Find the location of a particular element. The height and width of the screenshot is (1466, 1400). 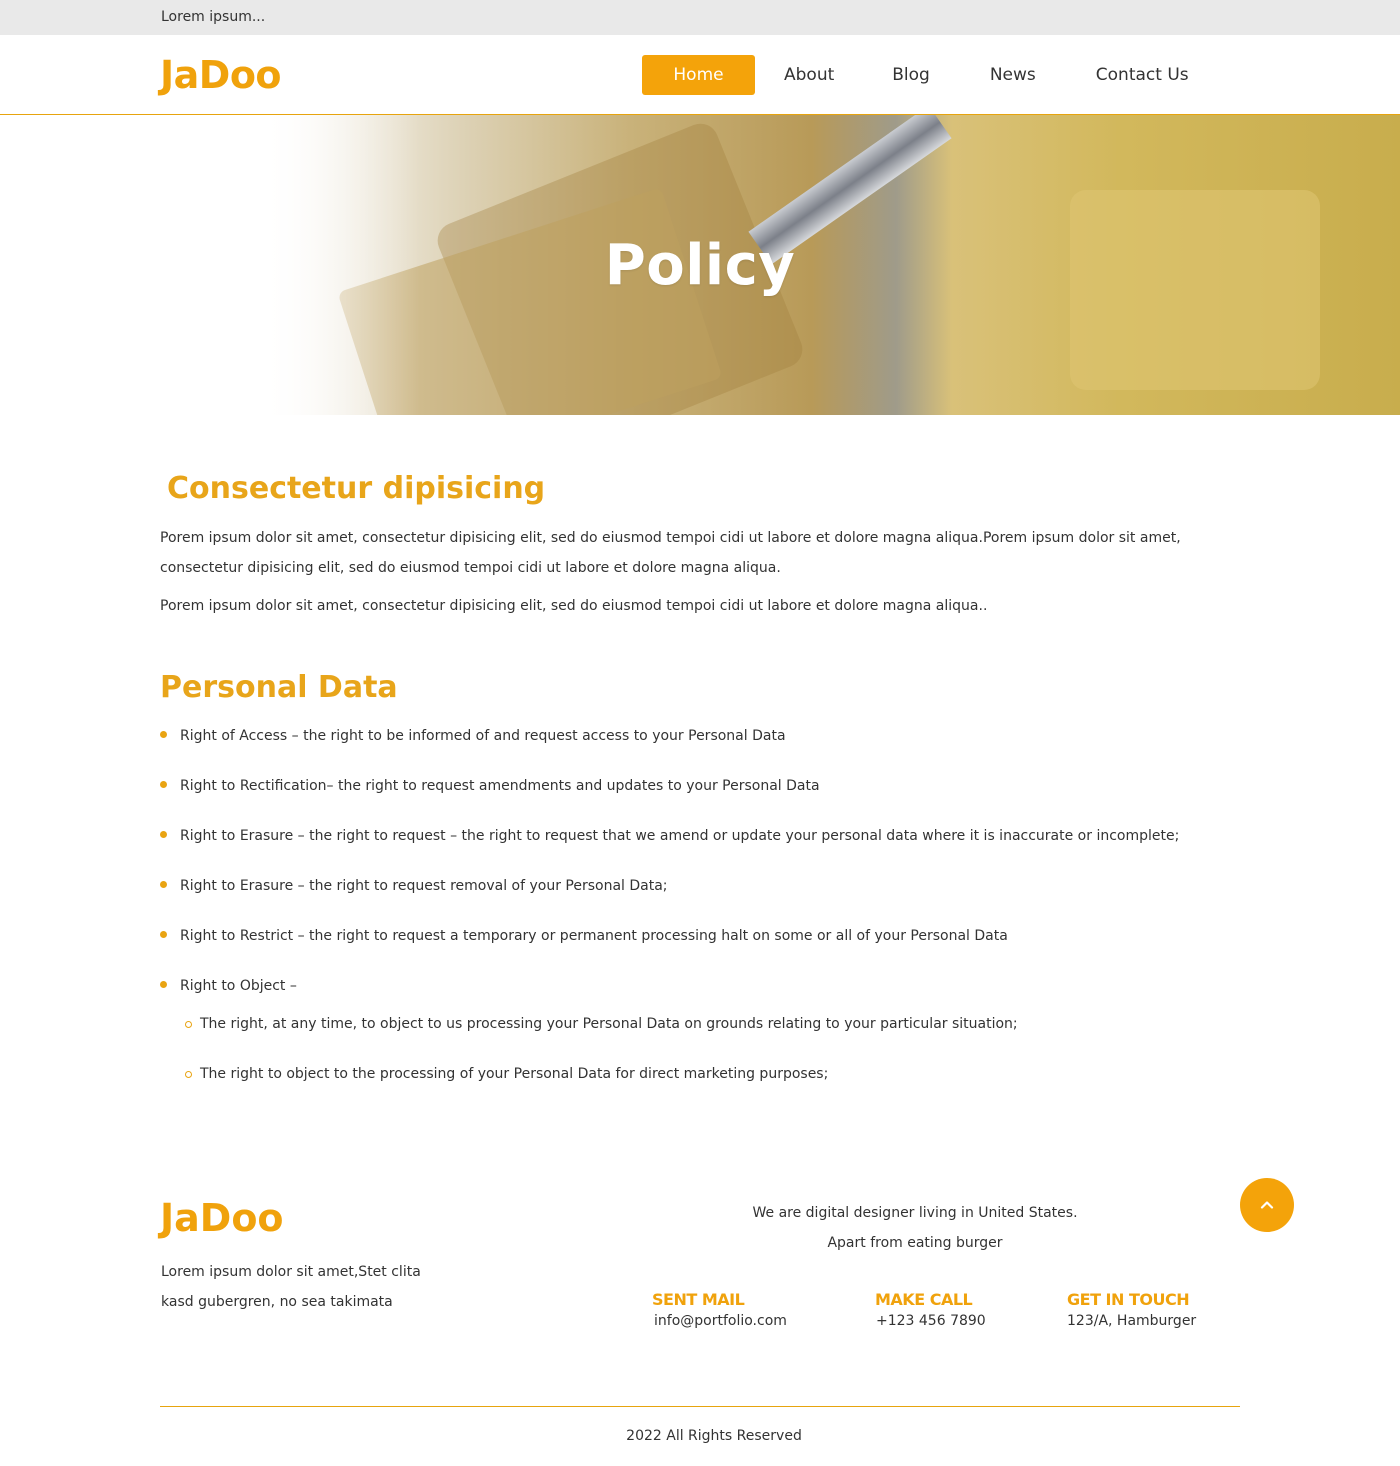

back-to-top-button is located at coordinates (1267, 1205).